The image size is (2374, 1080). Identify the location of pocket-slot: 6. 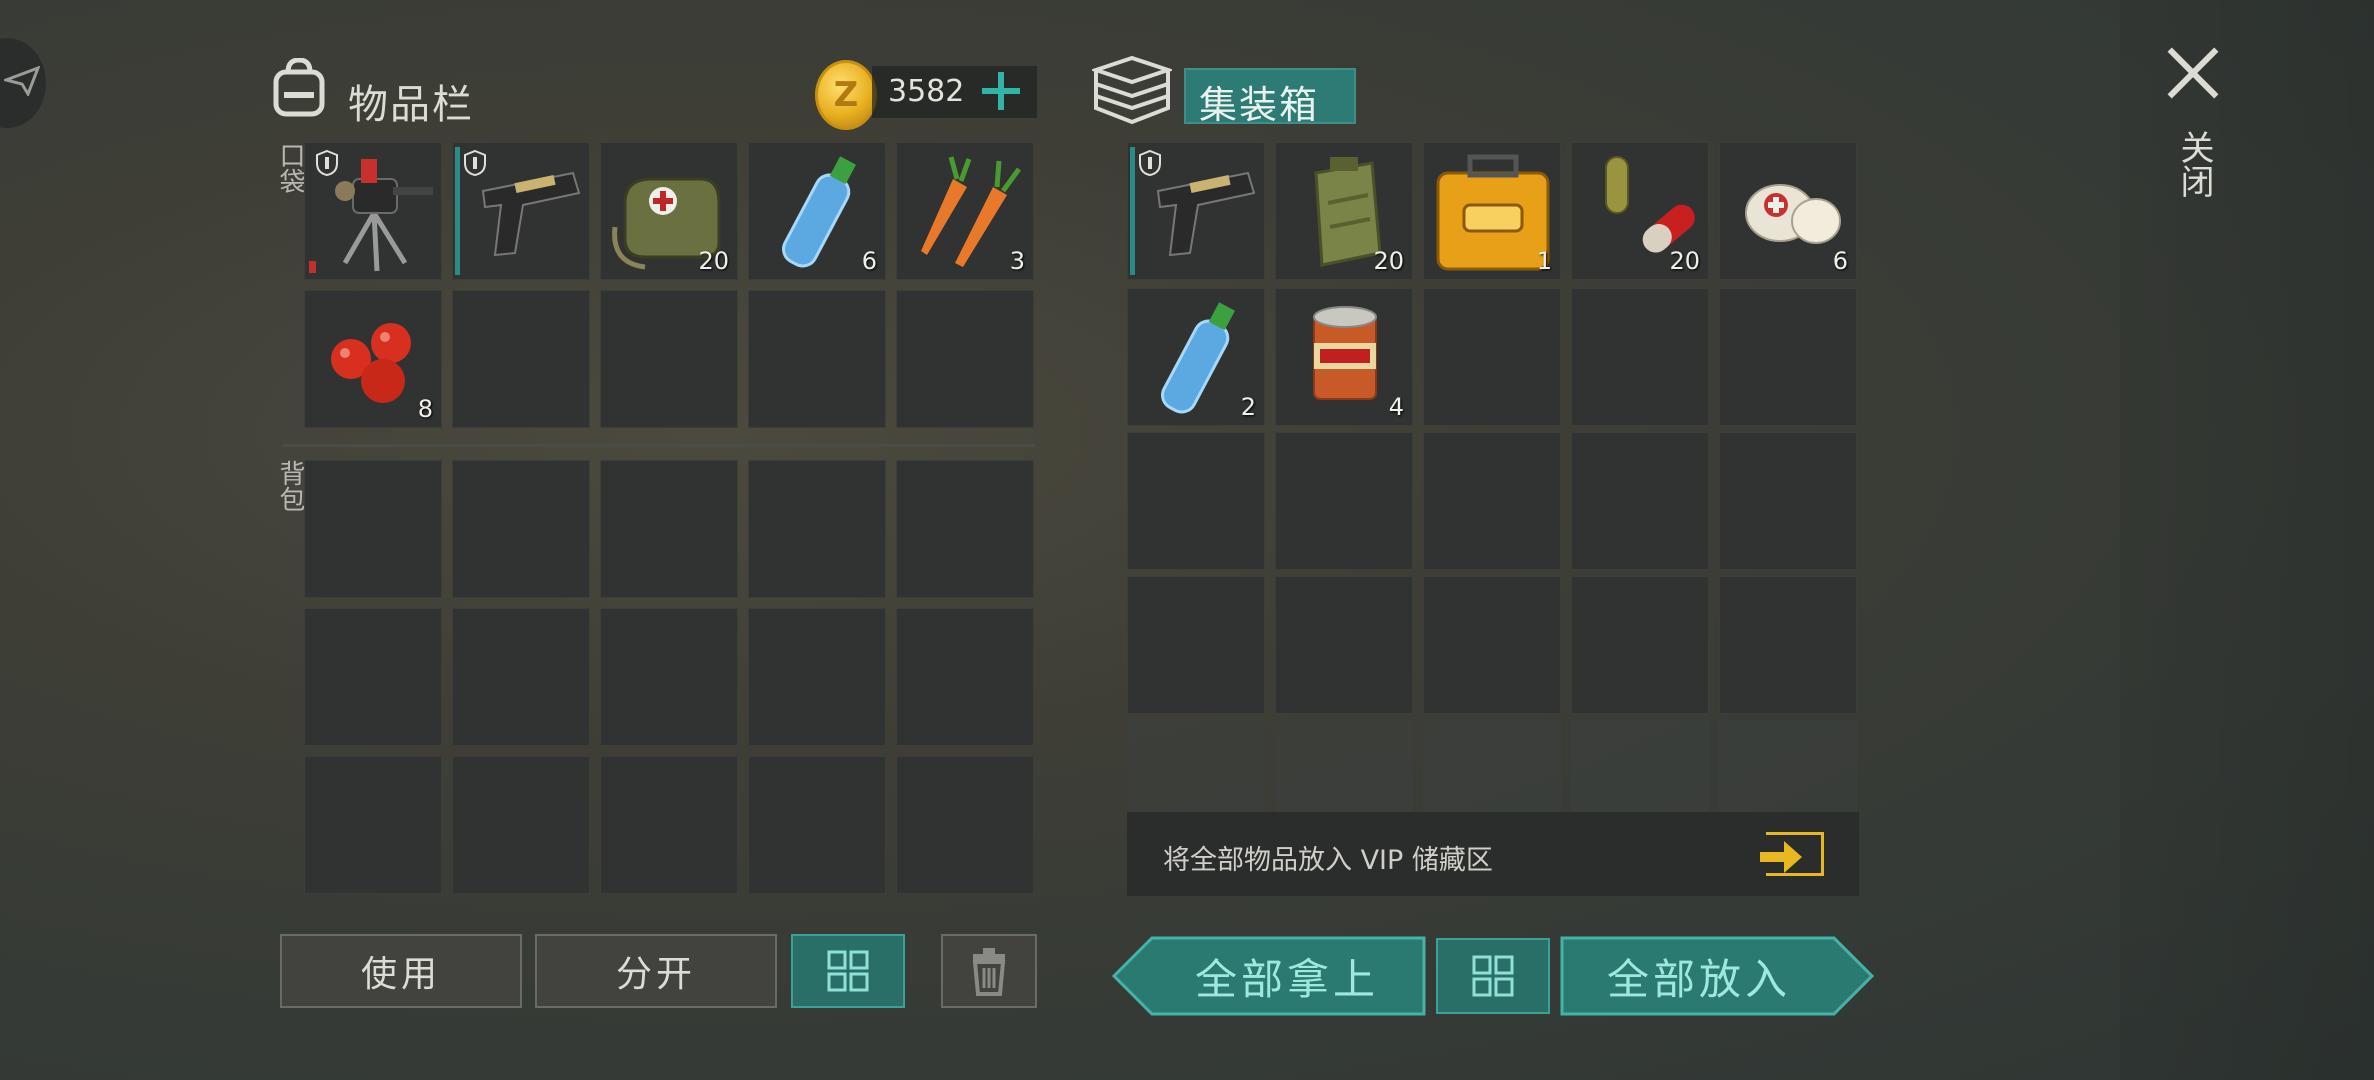
(817, 211).